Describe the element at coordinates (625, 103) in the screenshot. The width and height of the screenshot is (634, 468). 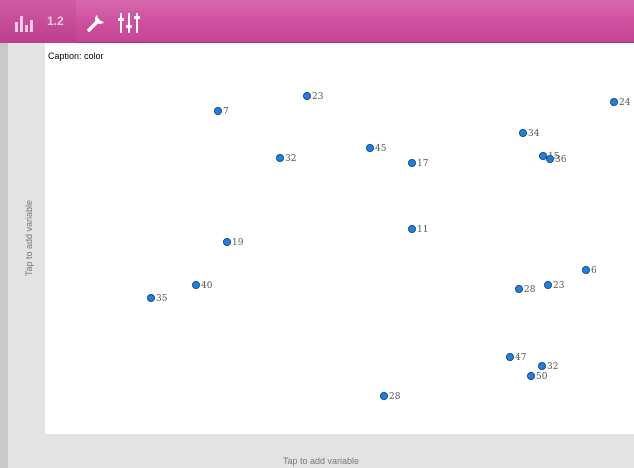
I see `data-point-label: 24` at that location.